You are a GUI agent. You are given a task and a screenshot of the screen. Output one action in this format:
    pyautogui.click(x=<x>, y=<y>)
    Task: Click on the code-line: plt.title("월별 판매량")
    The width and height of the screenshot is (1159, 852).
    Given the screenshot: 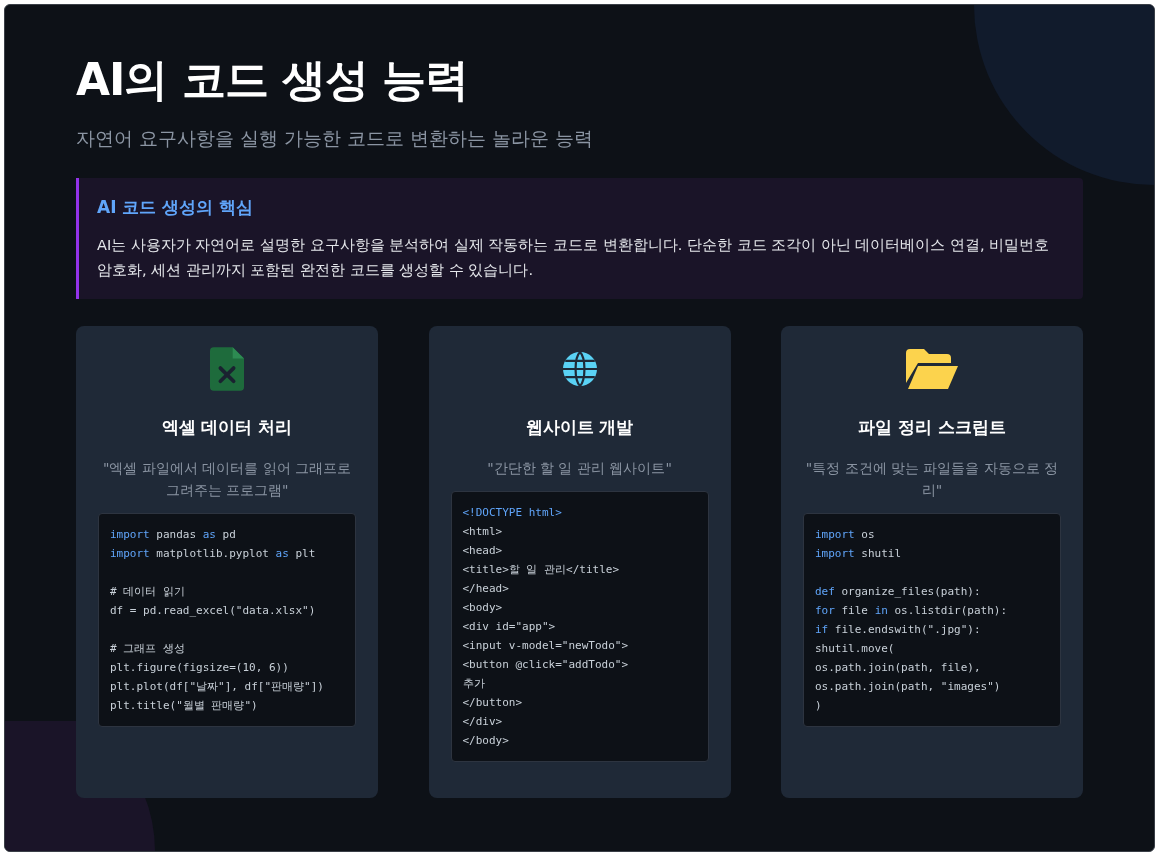 What is the action you would take?
    pyautogui.click(x=184, y=706)
    